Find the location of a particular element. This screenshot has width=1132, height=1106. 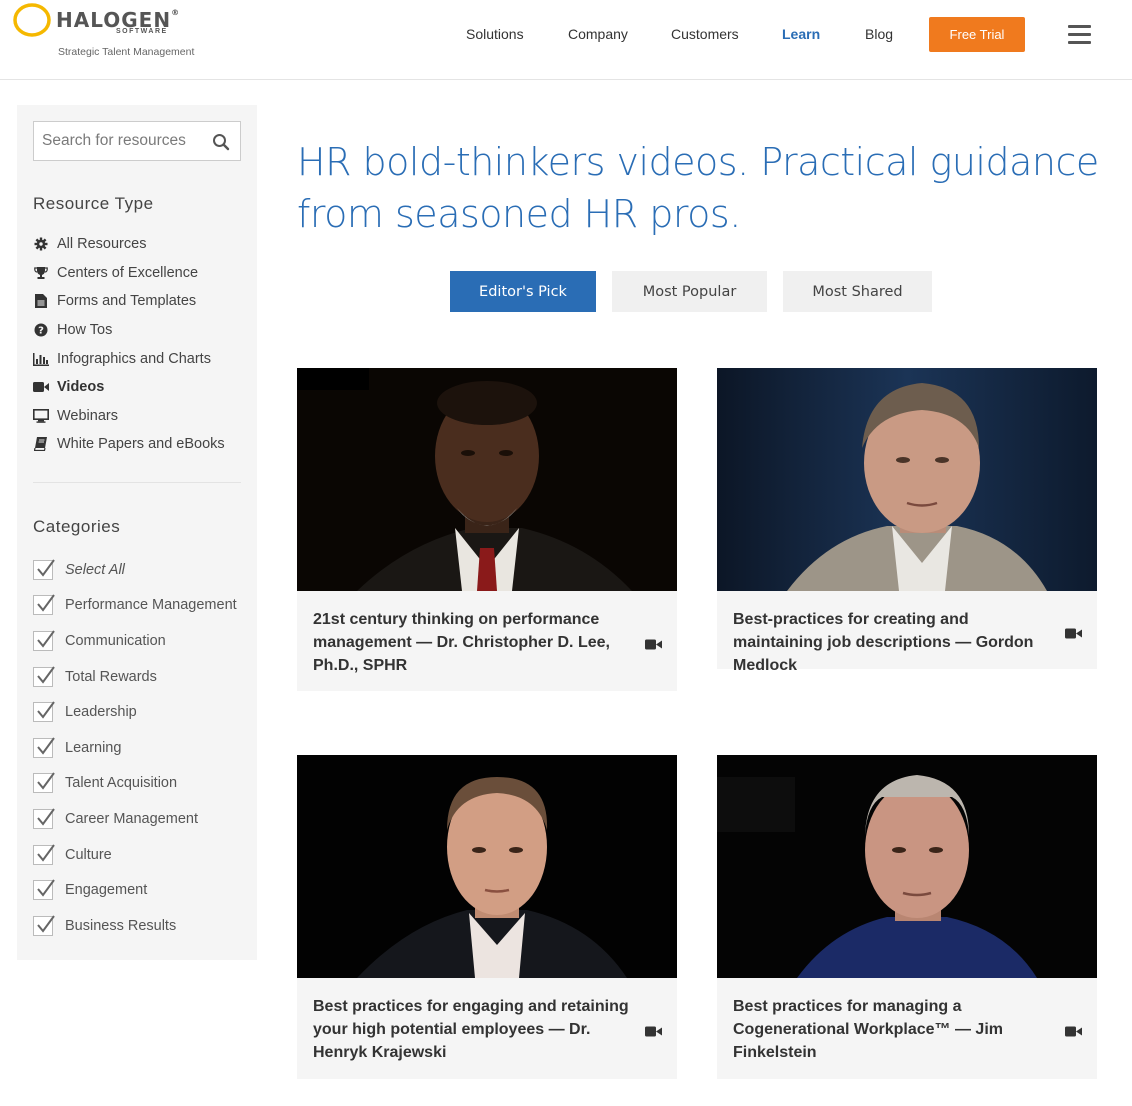

resource-type-heading: Resource Type is located at coordinates (93, 203).